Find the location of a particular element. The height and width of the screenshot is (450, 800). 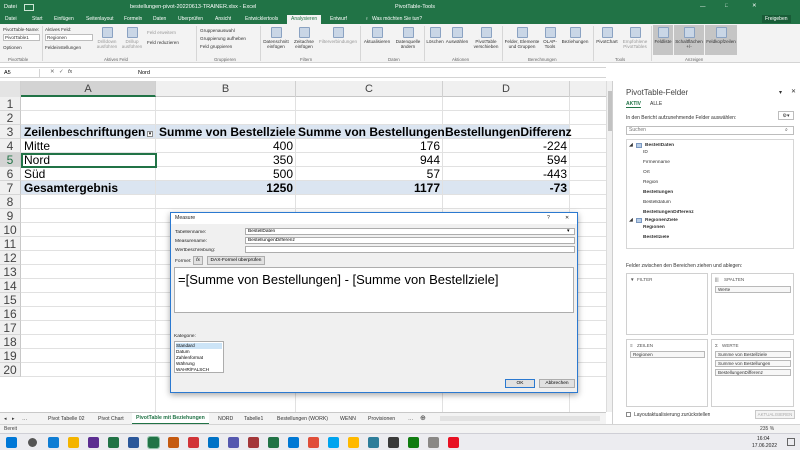

group-field-button: Feld gruppieren is located at coordinates (216, 46).